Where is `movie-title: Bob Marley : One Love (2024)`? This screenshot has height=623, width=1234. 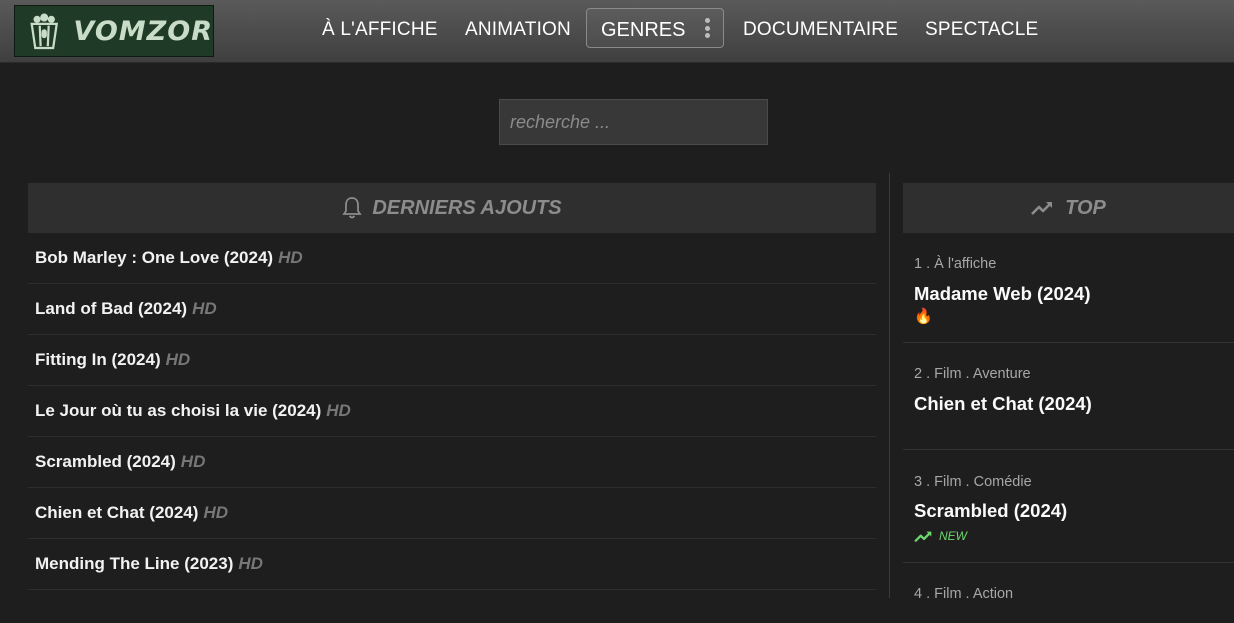 movie-title: Bob Marley : One Love (2024) is located at coordinates (154, 257).